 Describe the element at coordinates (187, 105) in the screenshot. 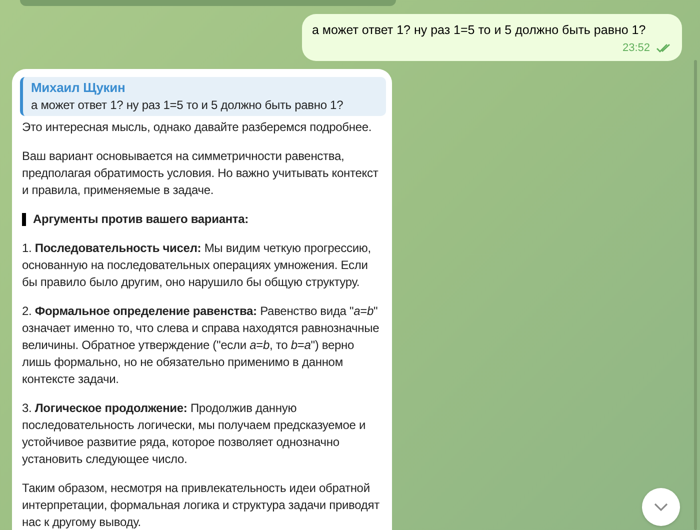

I see `reply-text: а может ответ 1? ну раз 1=5 то и 5 должно быть равно 1?` at that location.